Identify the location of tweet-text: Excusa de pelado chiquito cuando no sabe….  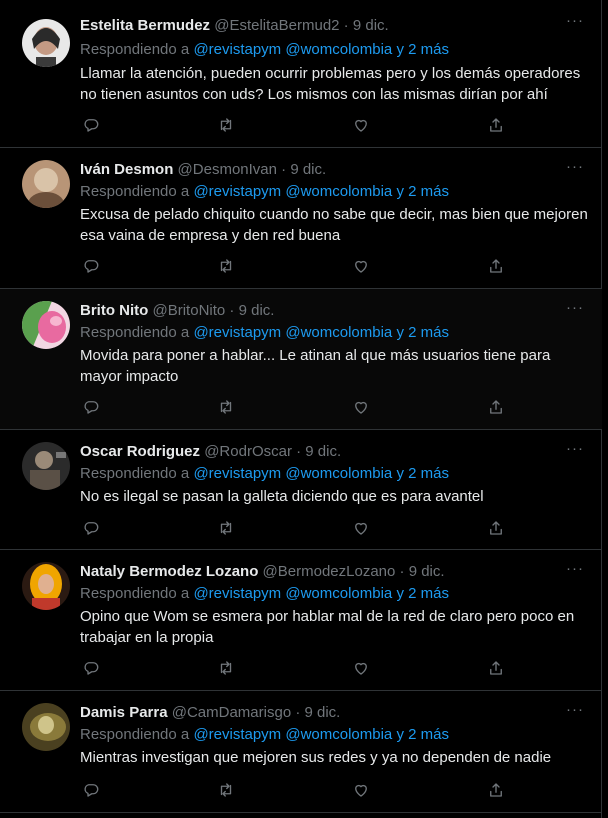
(334, 225).